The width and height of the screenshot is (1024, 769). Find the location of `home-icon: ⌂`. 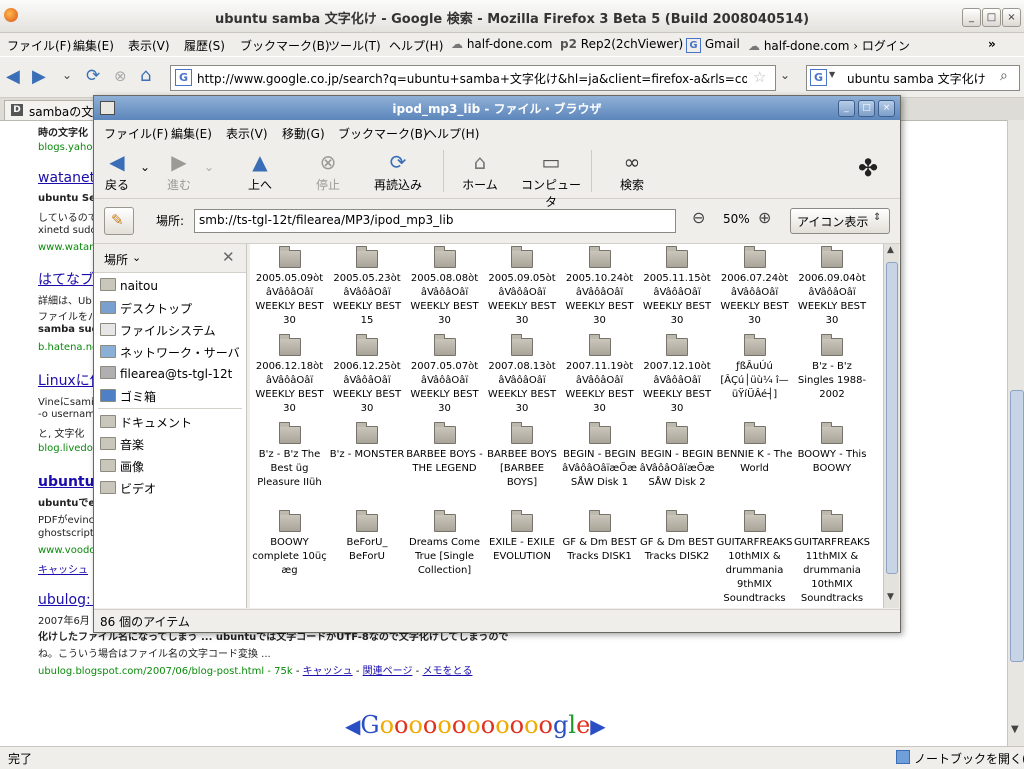

home-icon: ⌂ is located at coordinates (145, 75).